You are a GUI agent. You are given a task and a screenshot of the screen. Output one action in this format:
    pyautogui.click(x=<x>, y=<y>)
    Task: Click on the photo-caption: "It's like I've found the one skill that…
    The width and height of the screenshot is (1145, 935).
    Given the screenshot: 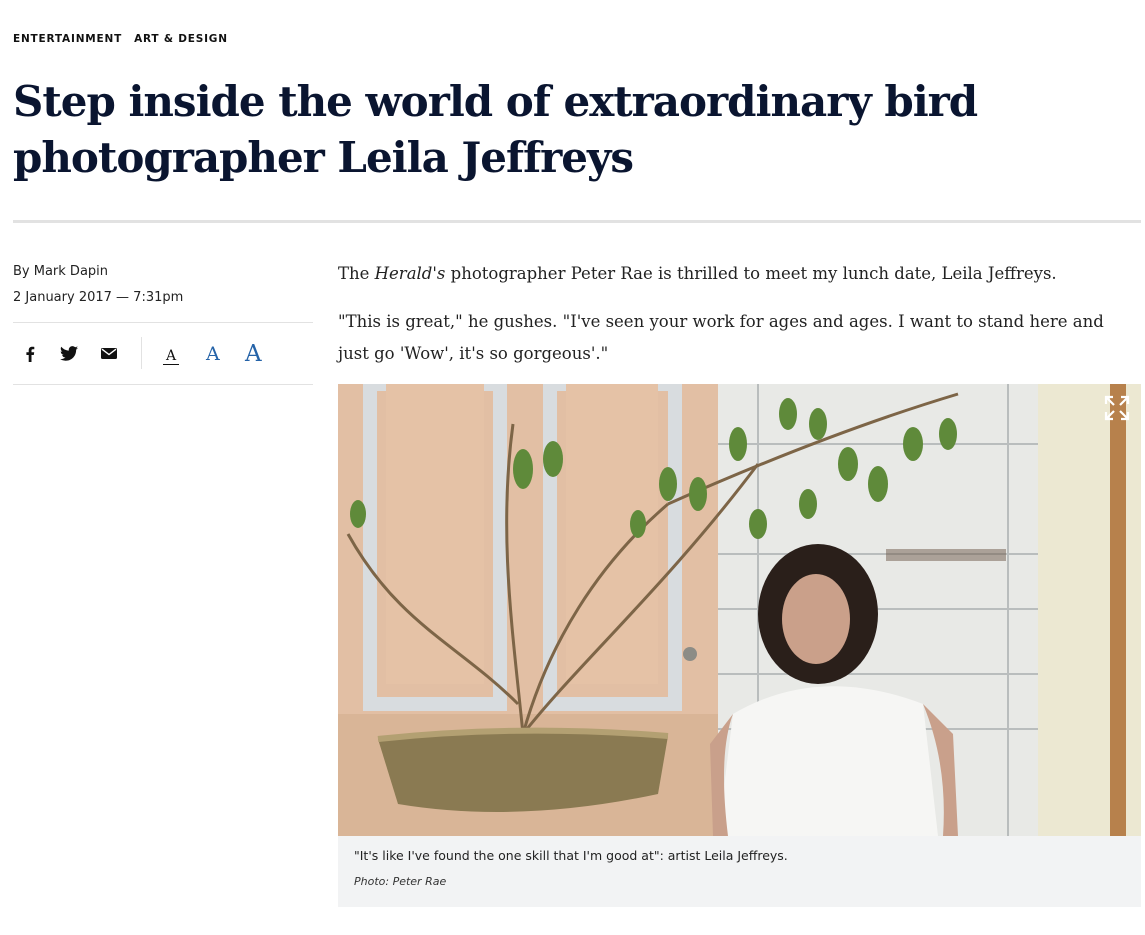 What is the action you would take?
    pyautogui.click(x=571, y=855)
    